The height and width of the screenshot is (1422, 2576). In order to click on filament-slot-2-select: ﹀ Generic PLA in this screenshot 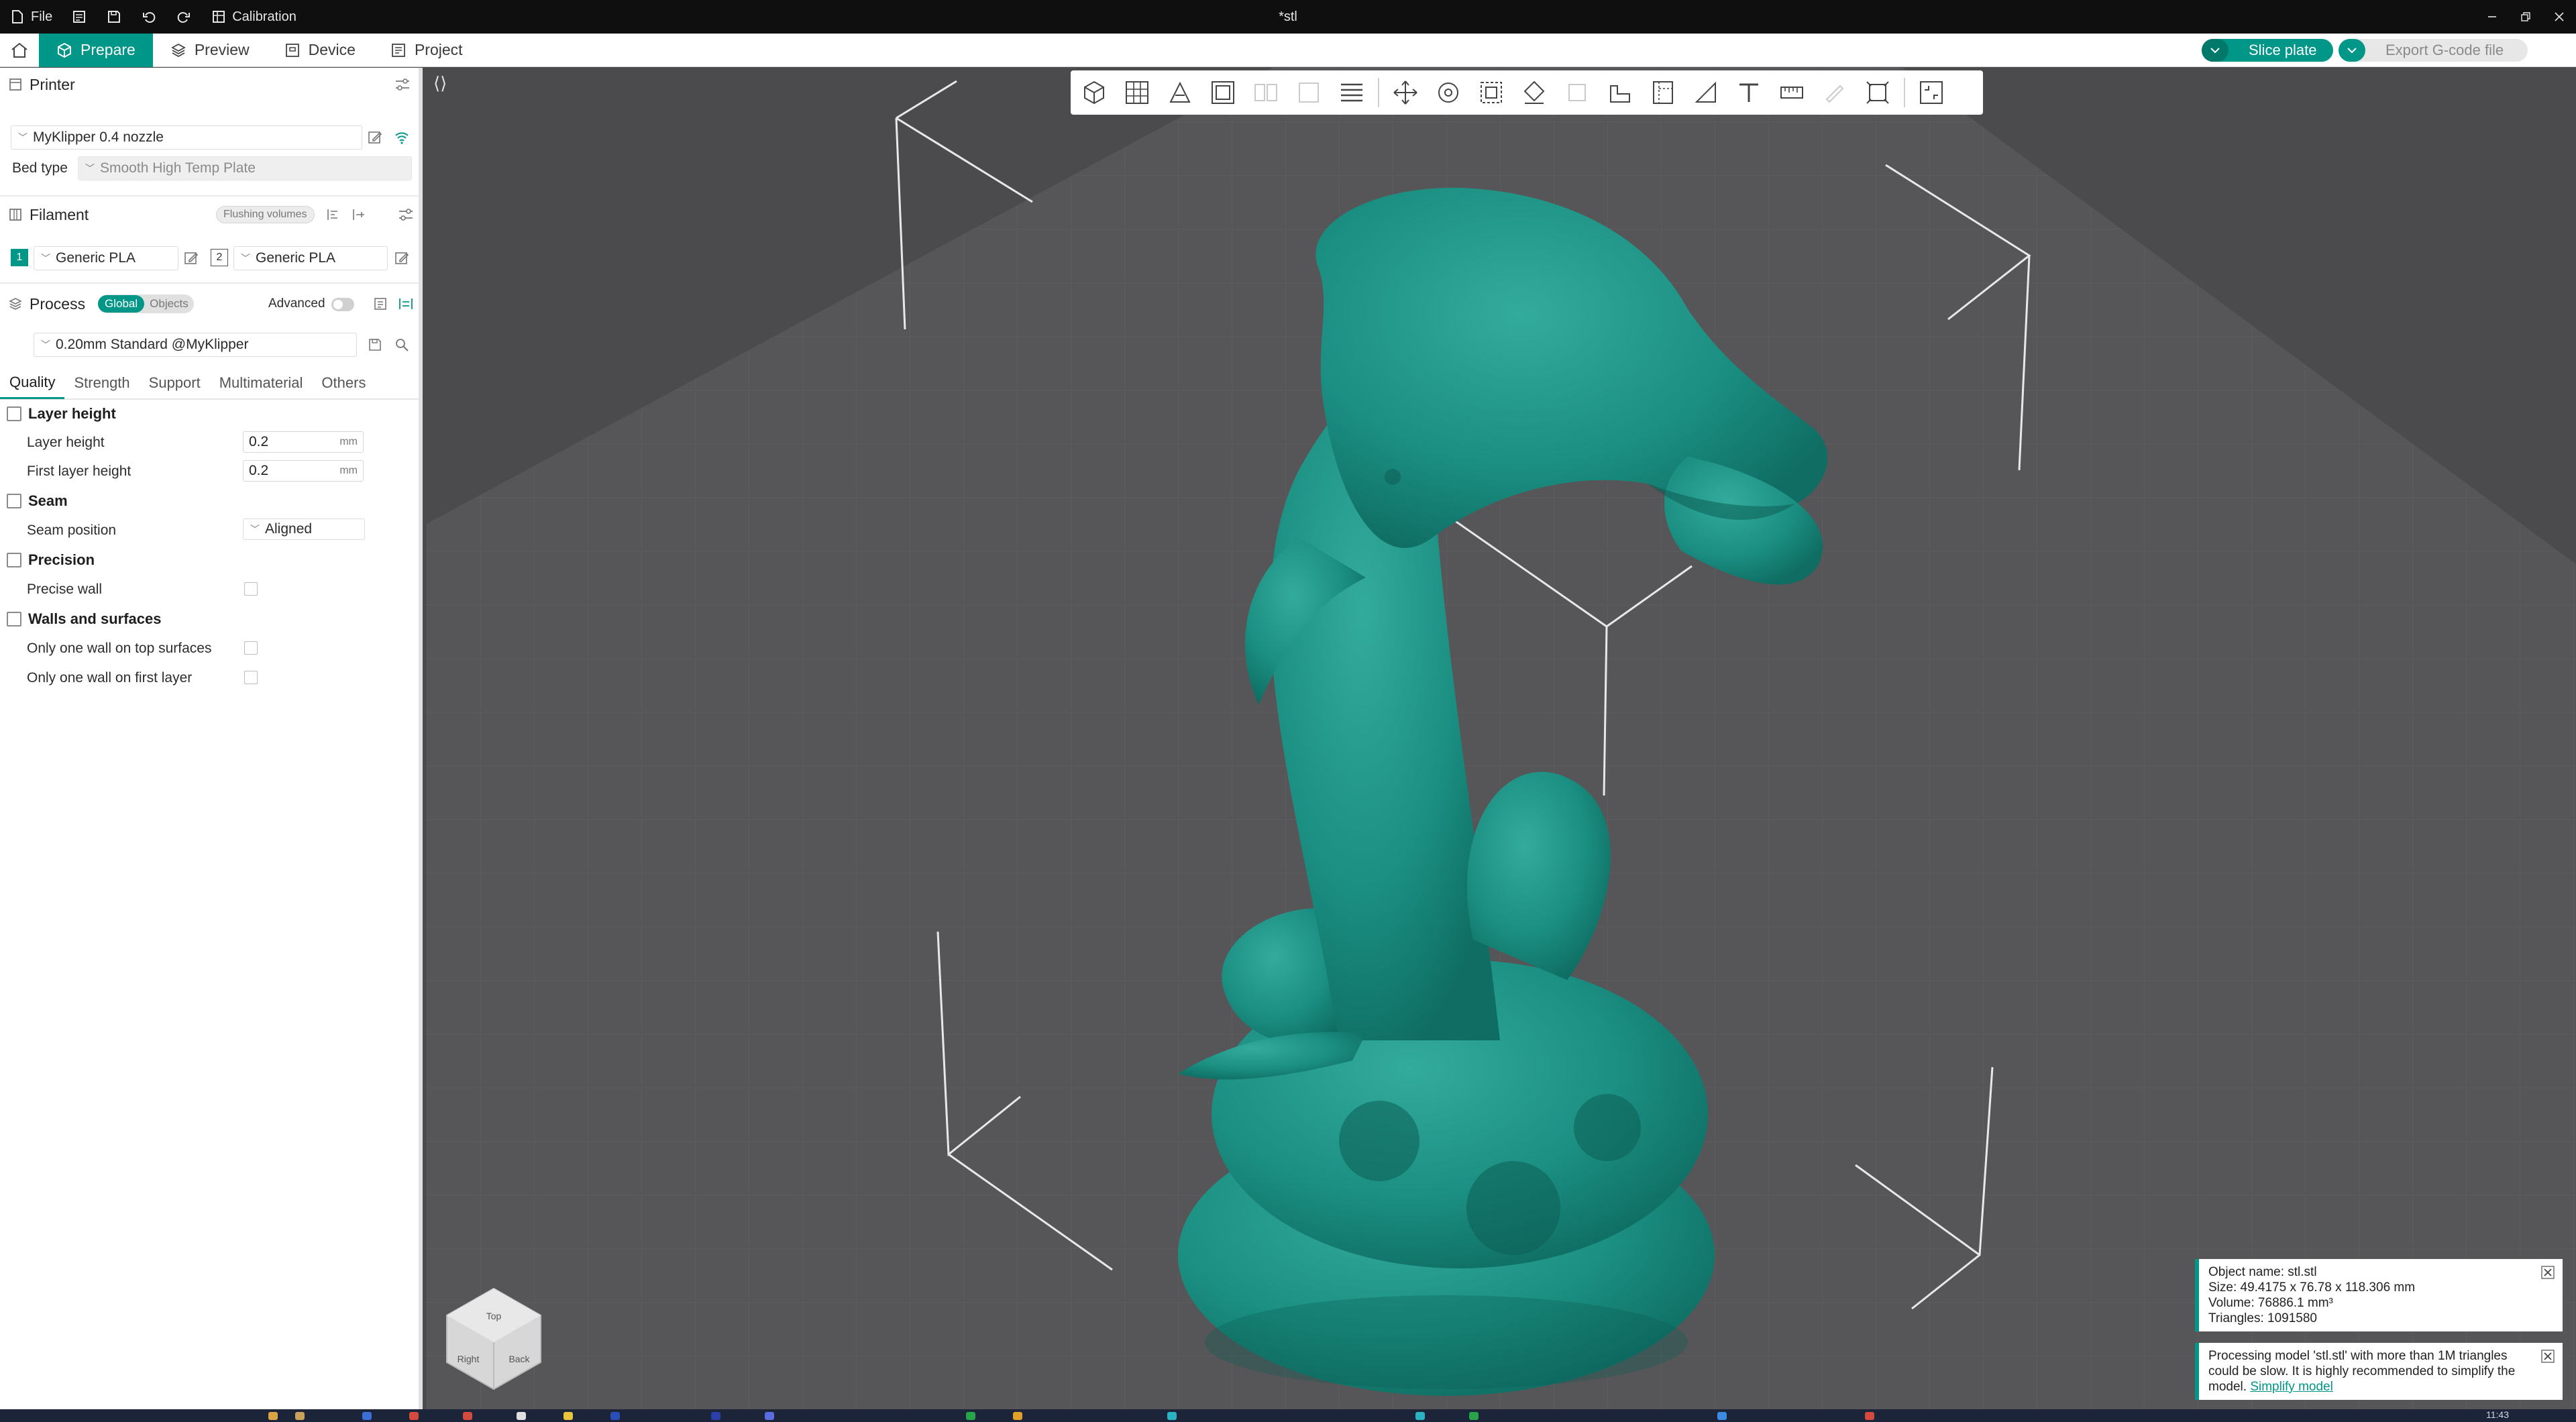, I will do `click(310, 258)`.